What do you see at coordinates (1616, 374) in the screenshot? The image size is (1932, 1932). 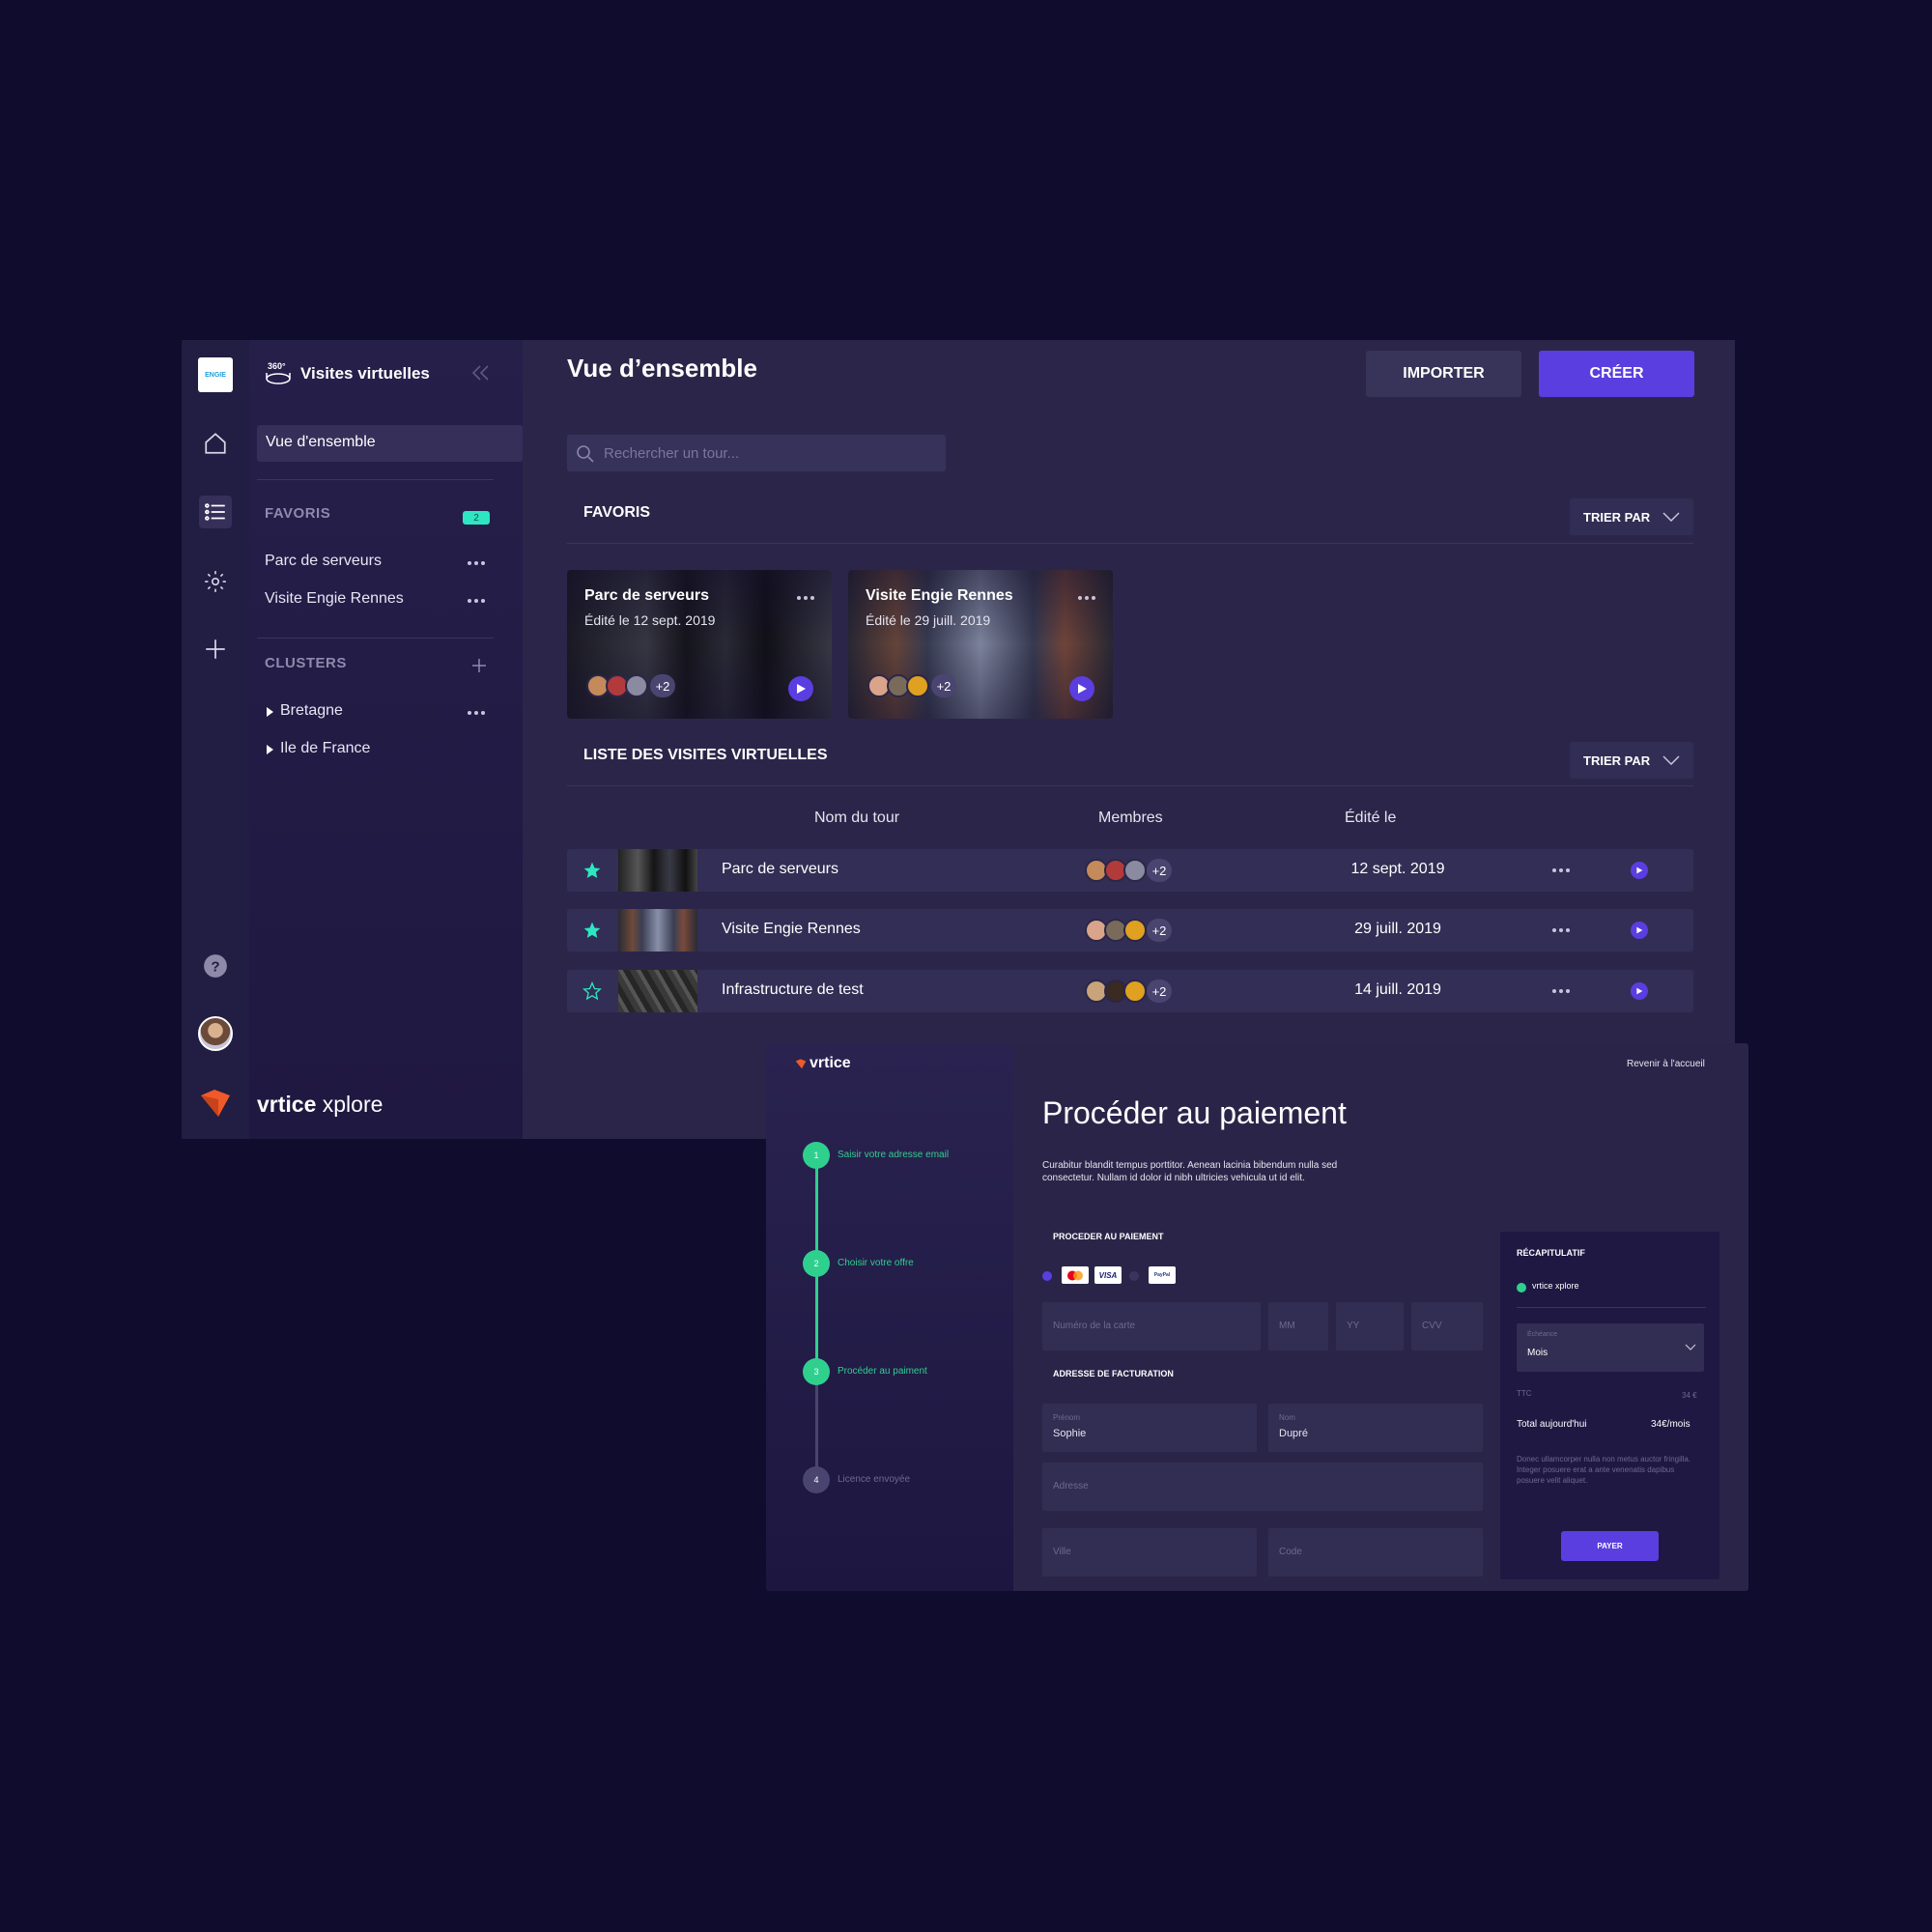 I see `create-button: CRÉER` at bounding box center [1616, 374].